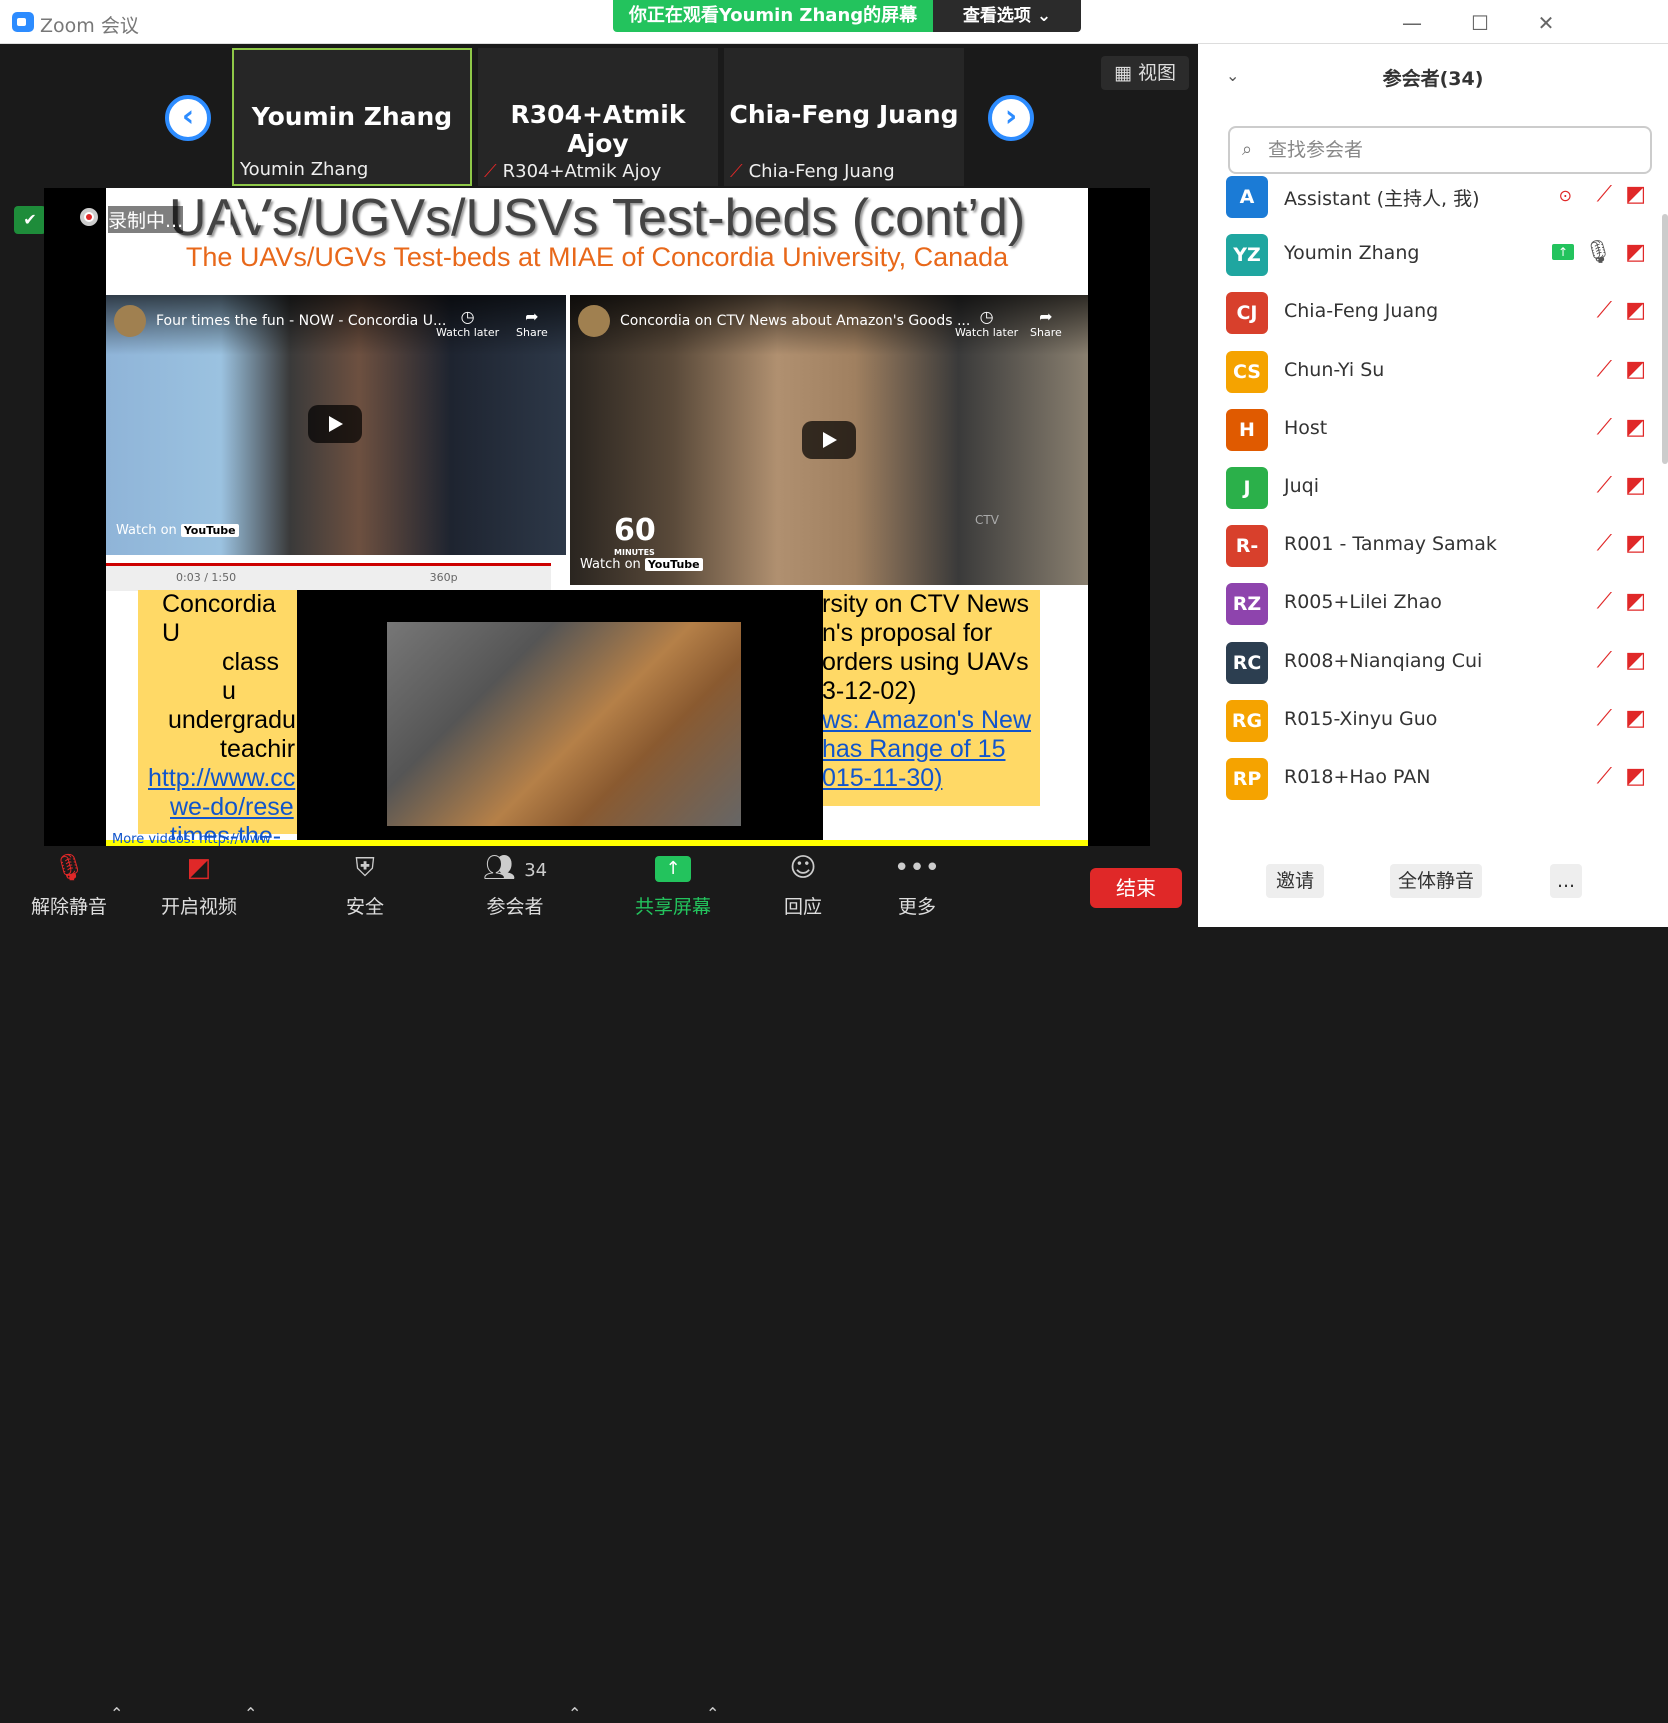 Image resolution: width=1668 pixels, height=1723 pixels. Describe the element at coordinates (223, 778) in the screenshot. I see `link: http://www.cc` at that location.